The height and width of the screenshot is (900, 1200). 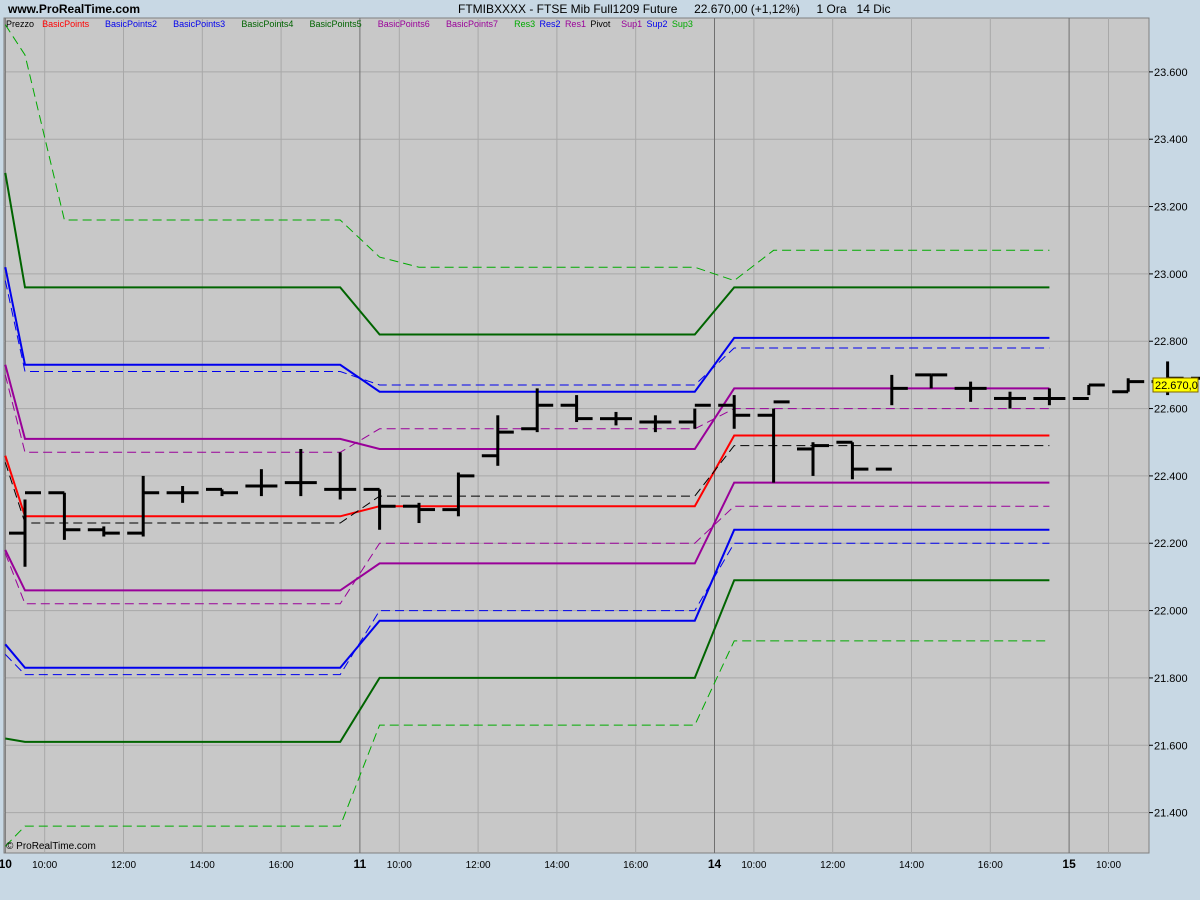 What do you see at coordinates (472, 24) in the screenshot?
I see `legend-item: BasicPoints7` at bounding box center [472, 24].